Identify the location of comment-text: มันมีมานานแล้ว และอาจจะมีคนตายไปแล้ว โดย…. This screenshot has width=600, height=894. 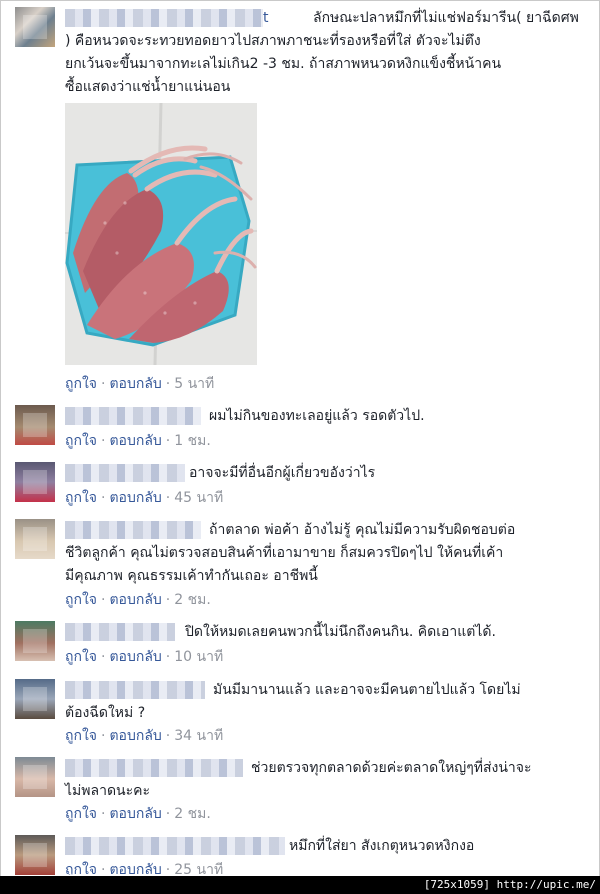
(293, 701).